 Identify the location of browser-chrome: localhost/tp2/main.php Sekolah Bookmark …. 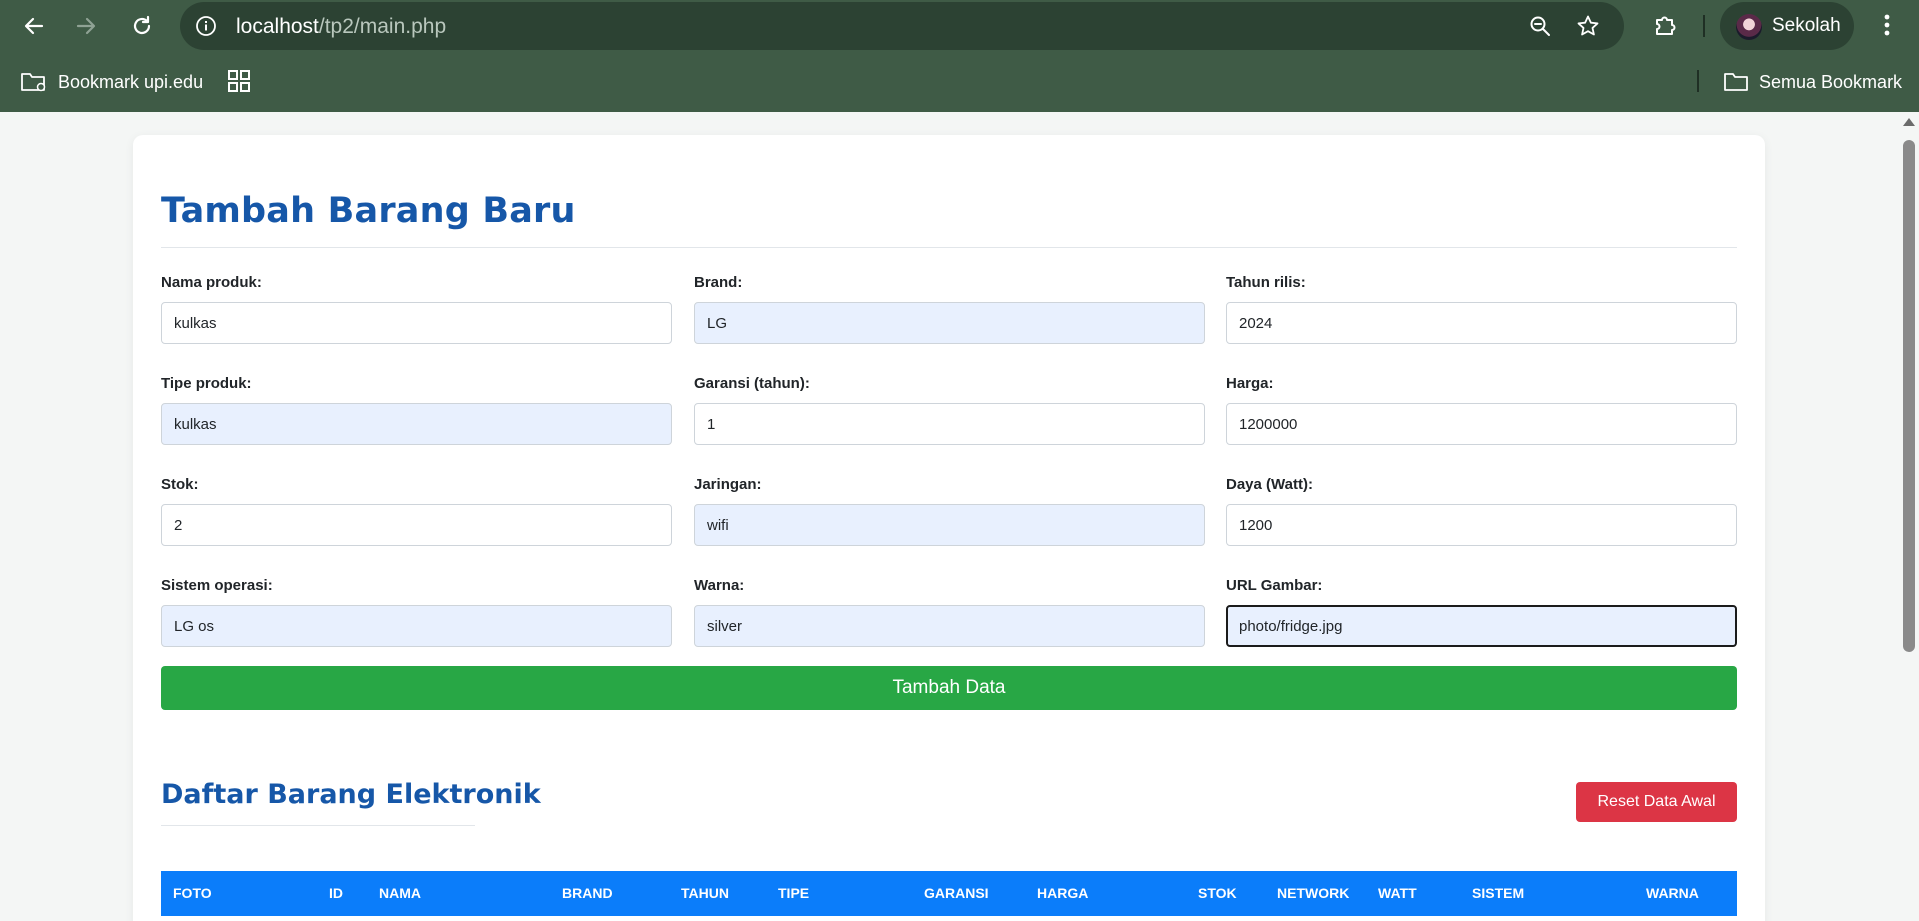
(959, 56).